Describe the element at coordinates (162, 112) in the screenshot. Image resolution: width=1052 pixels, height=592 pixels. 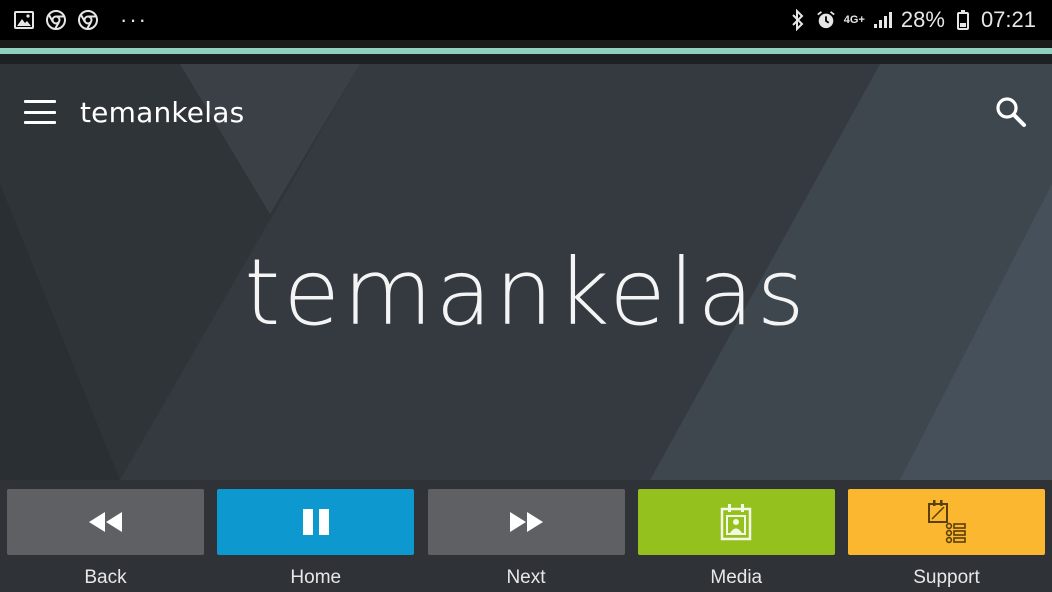
I see `app-title: temankelas` at that location.